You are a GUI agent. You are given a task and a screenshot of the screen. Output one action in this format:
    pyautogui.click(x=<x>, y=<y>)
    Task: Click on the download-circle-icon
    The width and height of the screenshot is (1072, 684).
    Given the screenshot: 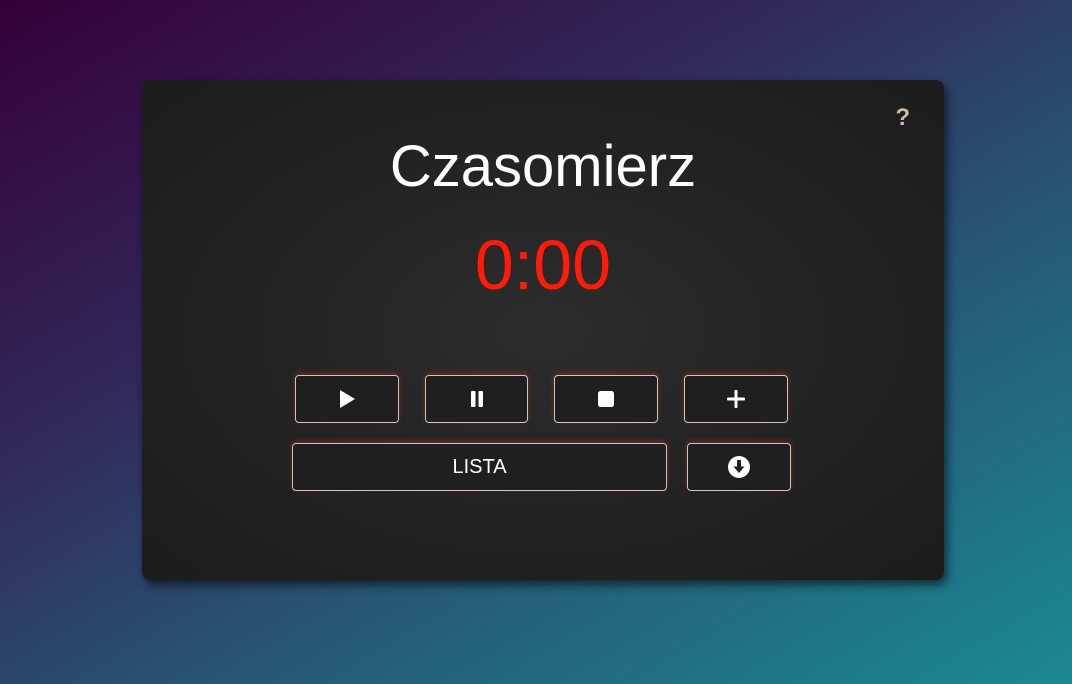 What is the action you would take?
    pyautogui.click(x=739, y=467)
    